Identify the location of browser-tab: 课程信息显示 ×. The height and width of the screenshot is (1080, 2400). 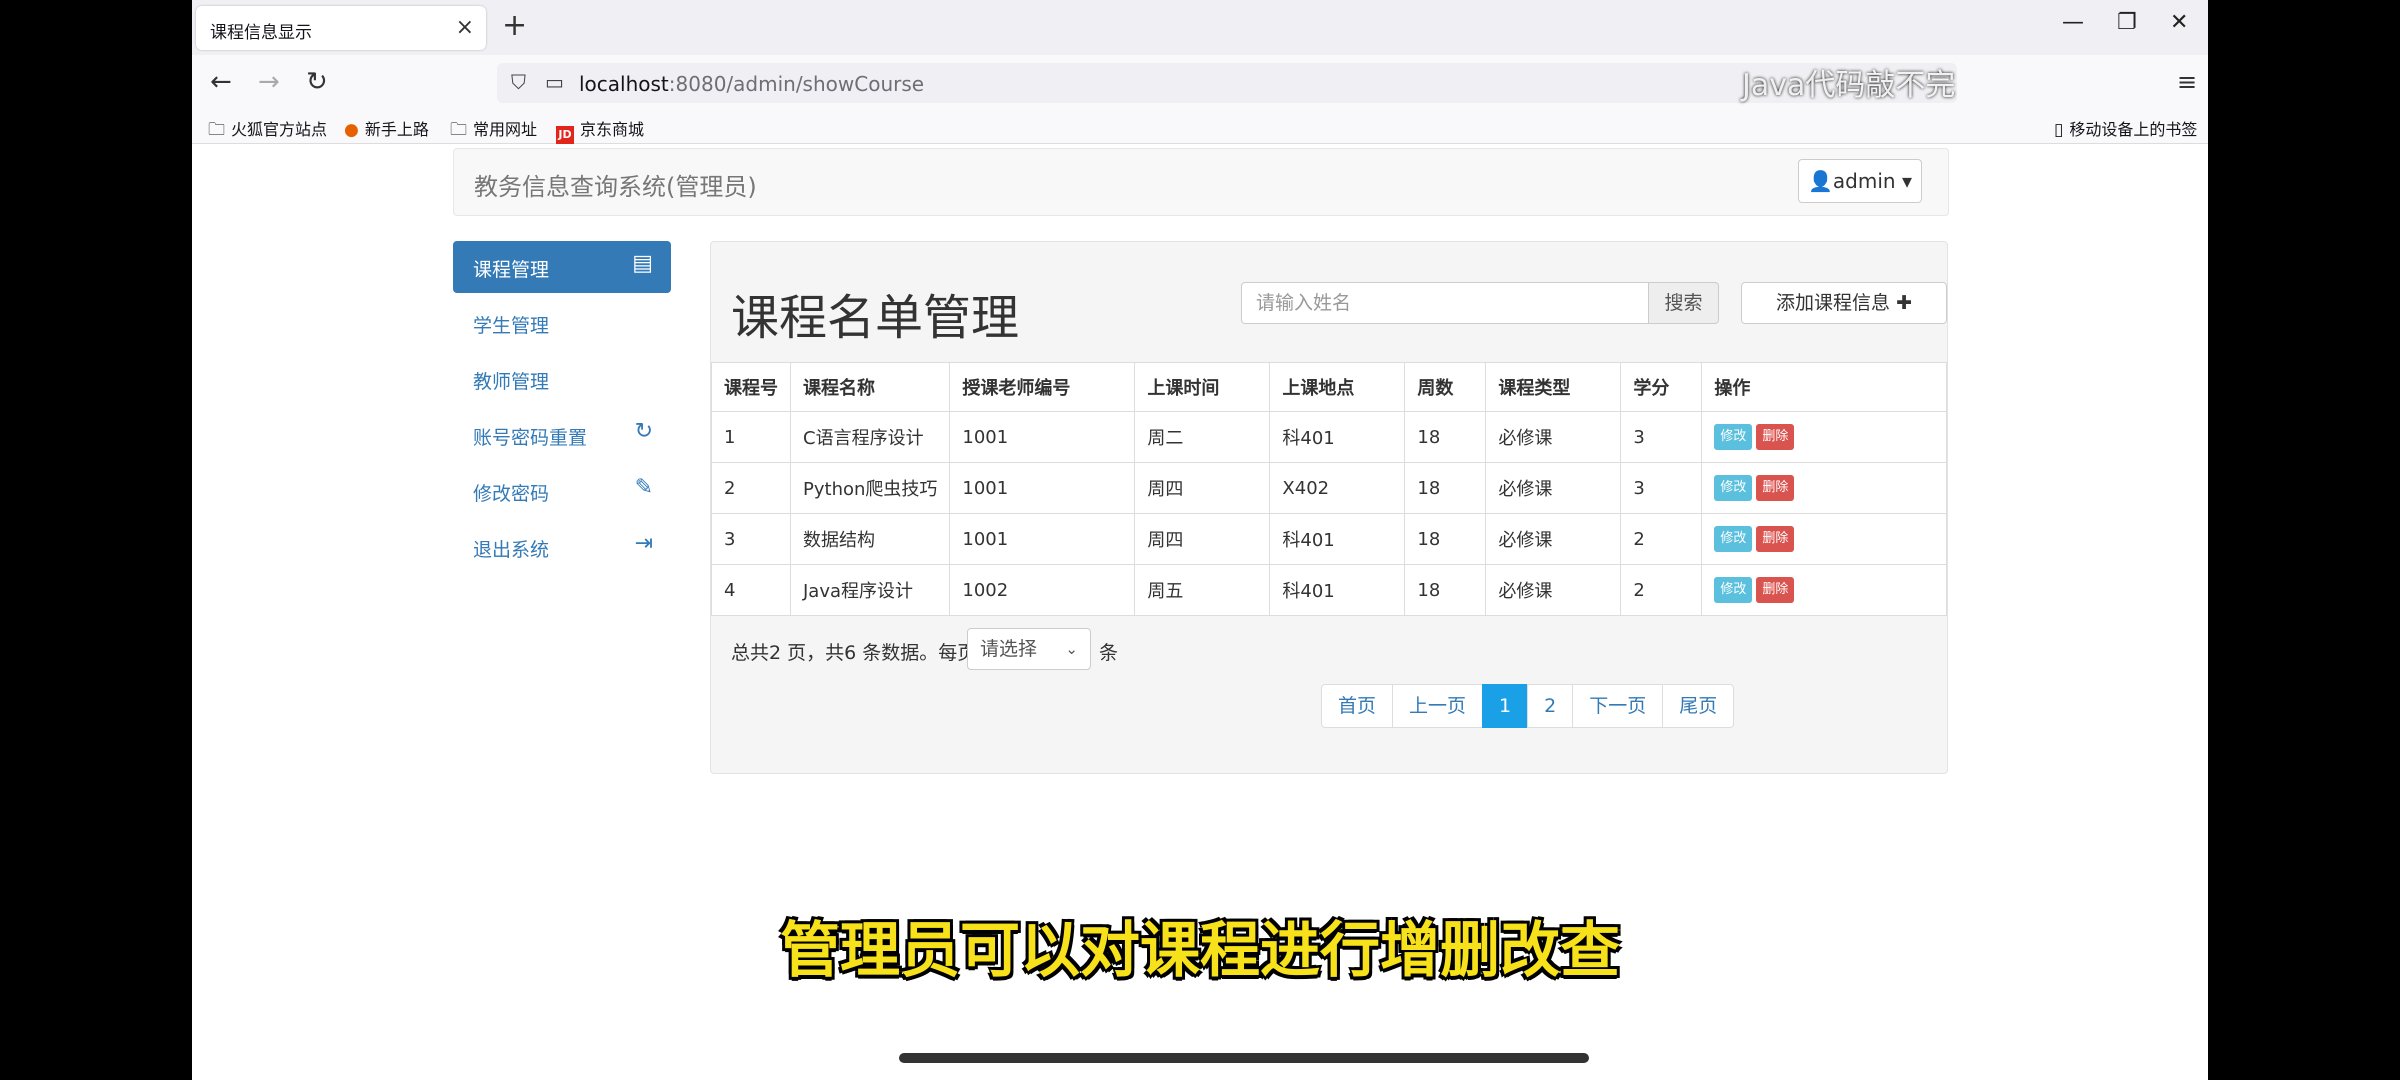
(341, 28).